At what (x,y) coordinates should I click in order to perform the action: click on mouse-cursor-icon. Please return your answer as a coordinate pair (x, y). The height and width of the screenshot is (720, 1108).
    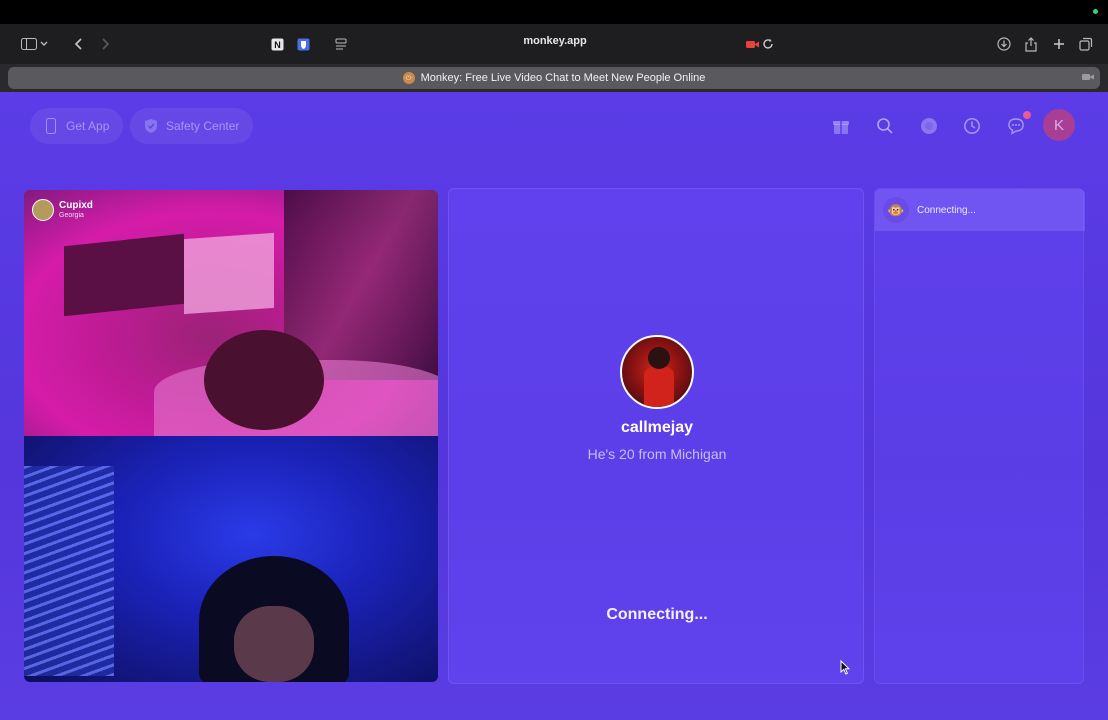
    Looking at the image, I should click on (845, 669).